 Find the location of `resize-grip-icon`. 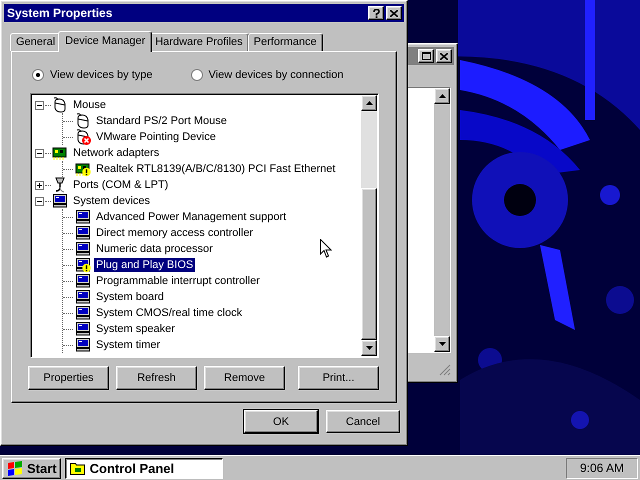

resize-grip-icon is located at coordinates (445, 370).